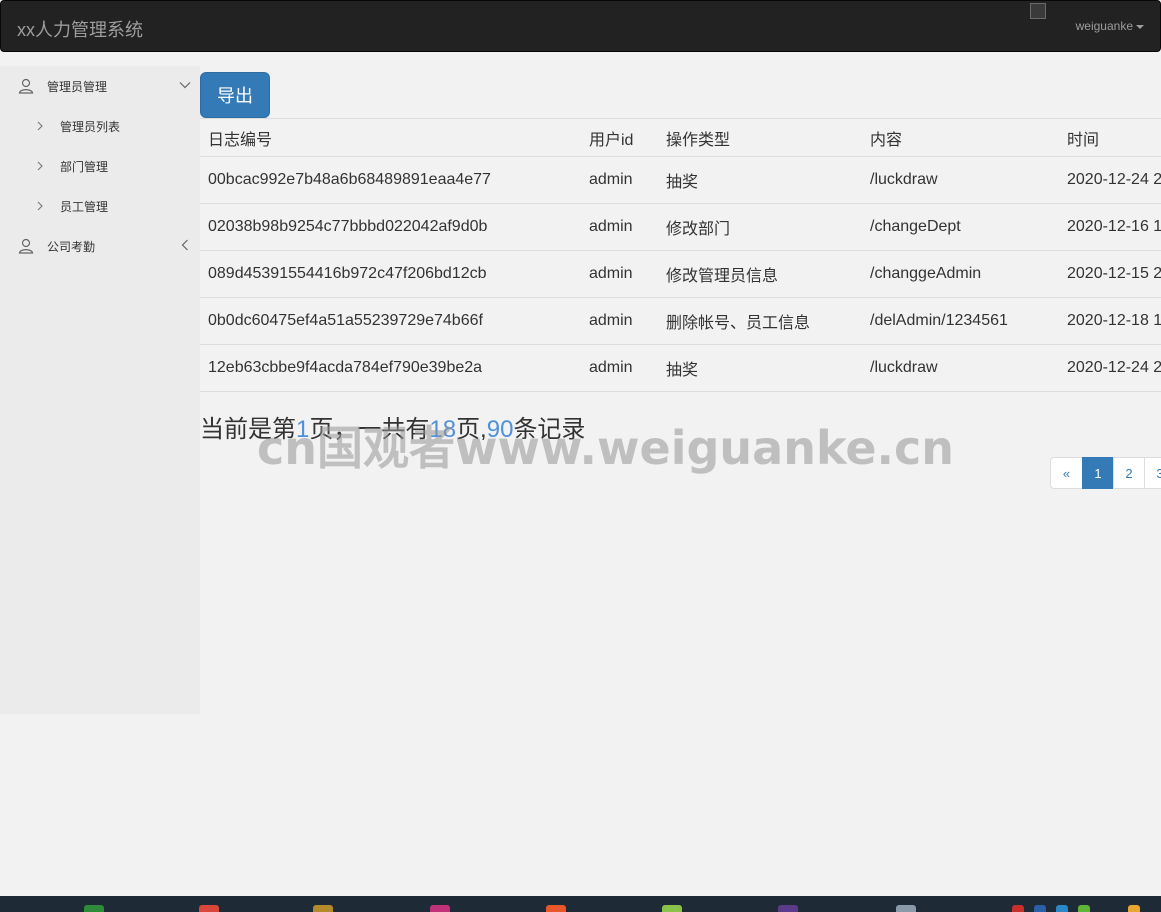 The image size is (1161, 912). I want to click on cell-operation-type: 修改管理员信息, so click(760, 274).